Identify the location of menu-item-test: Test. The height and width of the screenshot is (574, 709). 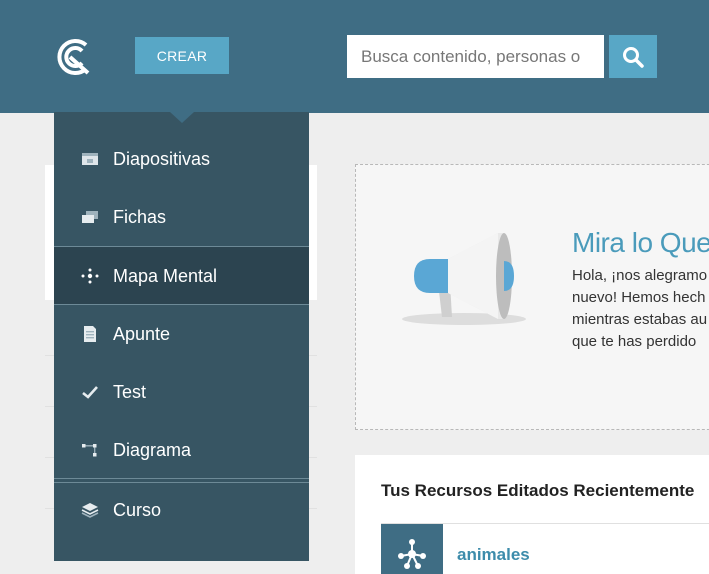
(181, 392).